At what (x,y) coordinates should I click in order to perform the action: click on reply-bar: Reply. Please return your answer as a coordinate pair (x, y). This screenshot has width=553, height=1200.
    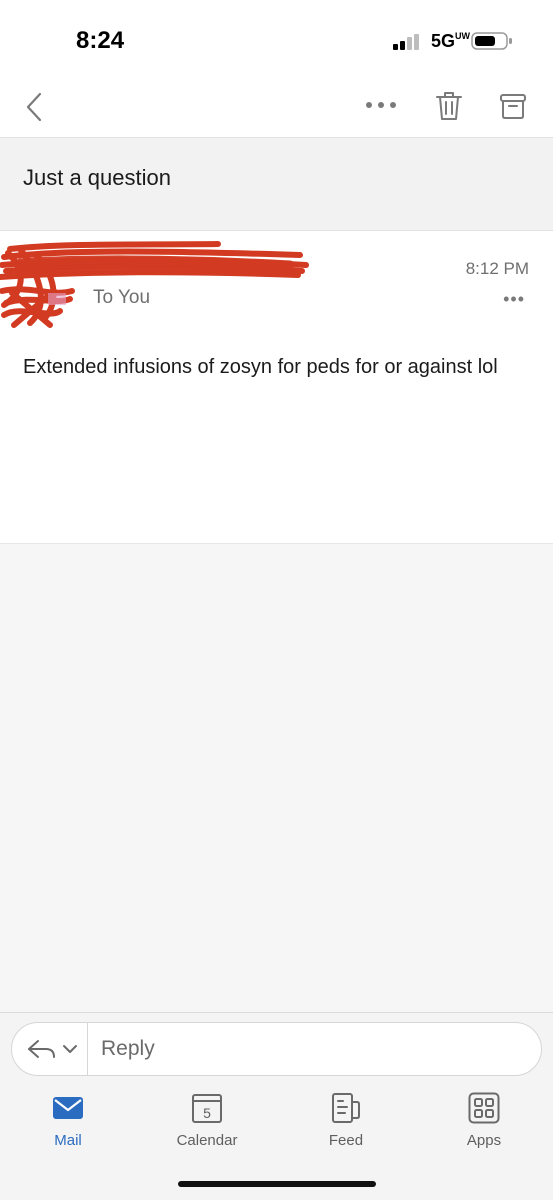
    Looking at the image, I should click on (276, 1049).